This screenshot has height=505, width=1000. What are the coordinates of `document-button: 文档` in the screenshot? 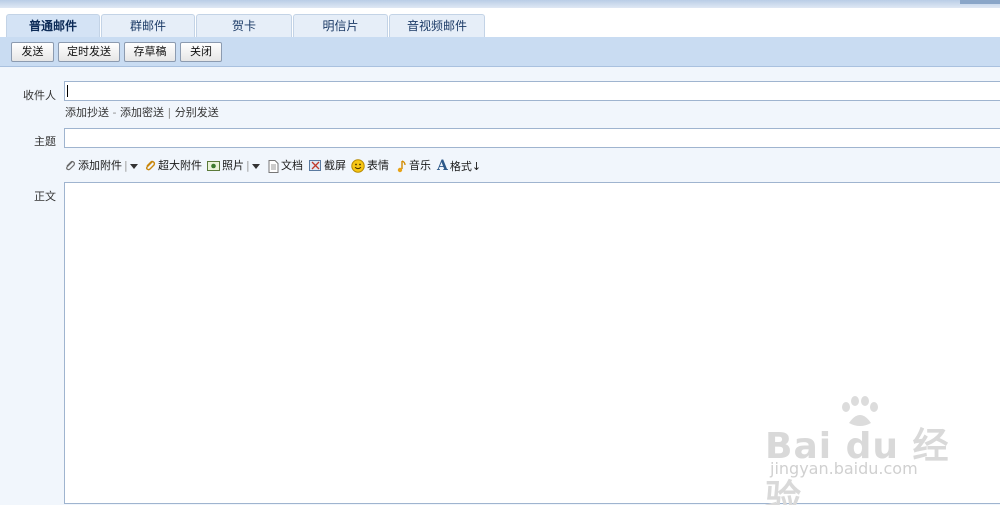 It's located at (285, 166).